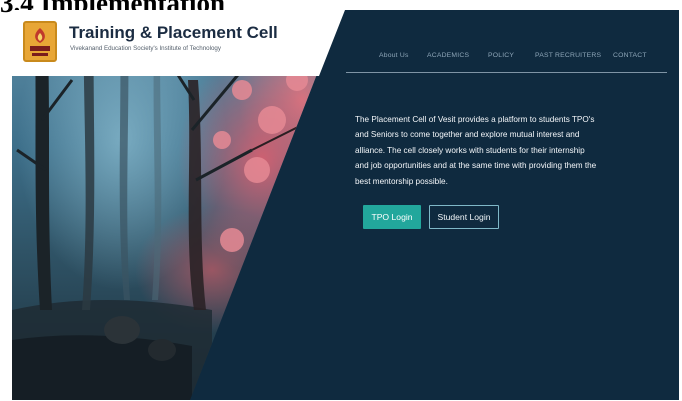 This screenshot has width=682, height=401. I want to click on nav-contact: CONTACT, so click(630, 55).